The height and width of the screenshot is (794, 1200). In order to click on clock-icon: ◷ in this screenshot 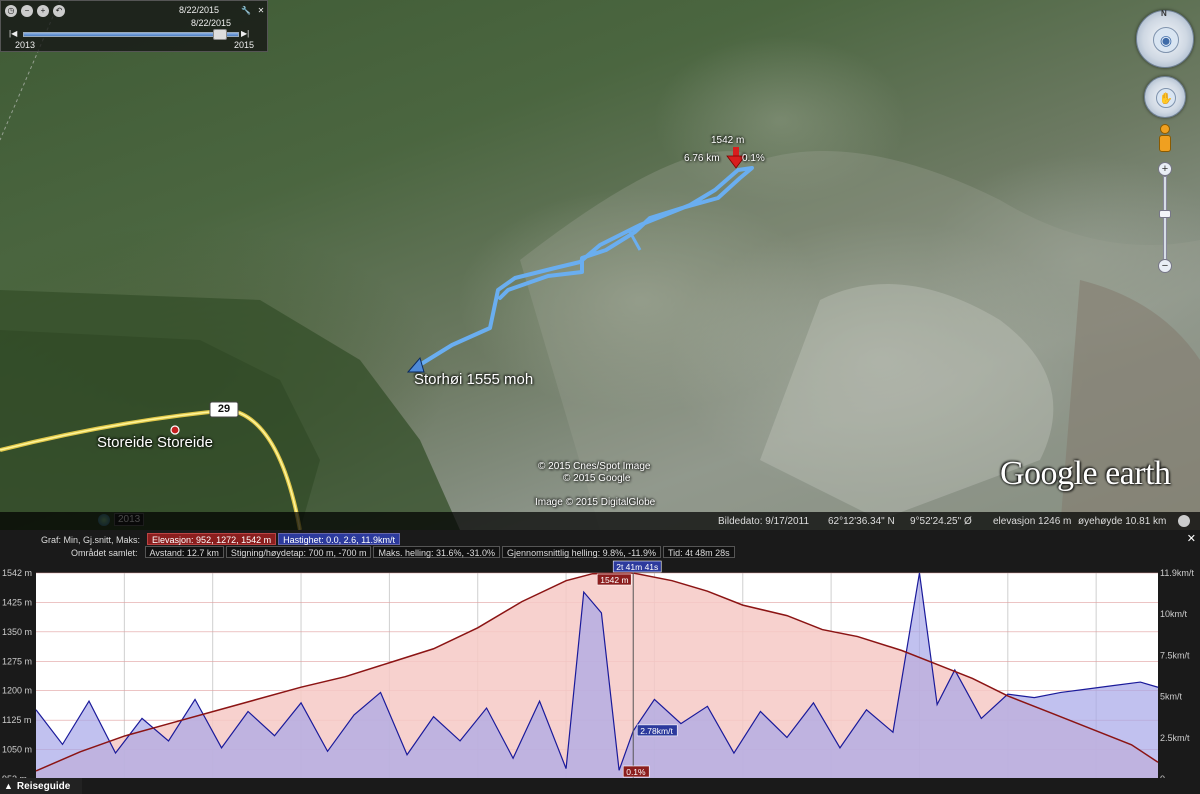, I will do `click(11, 11)`.